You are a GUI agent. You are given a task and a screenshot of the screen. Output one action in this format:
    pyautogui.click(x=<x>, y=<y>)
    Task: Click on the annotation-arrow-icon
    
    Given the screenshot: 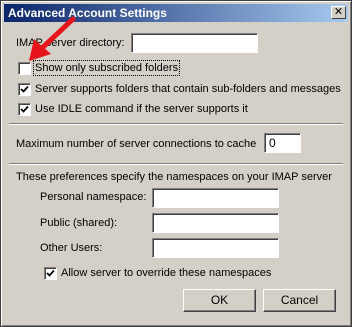 What is the action you would take?
    pyautogui.click(x=52, y=38)
    